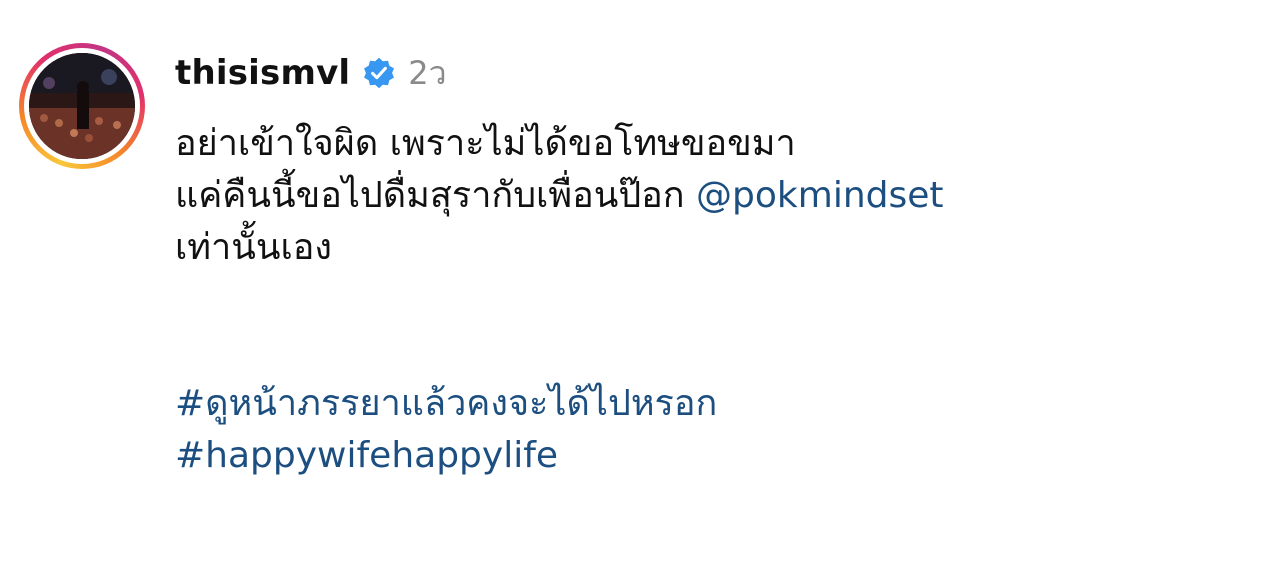 Image resolution: width=1280 pixels, height=563 pixels. Describe the element at coordinates (430, 195) in the screenshot. I see `caption-line-2-text: แค่คืนนี้ขอไปดื่มสุรากับเพื่อนป๊อก` at that location.